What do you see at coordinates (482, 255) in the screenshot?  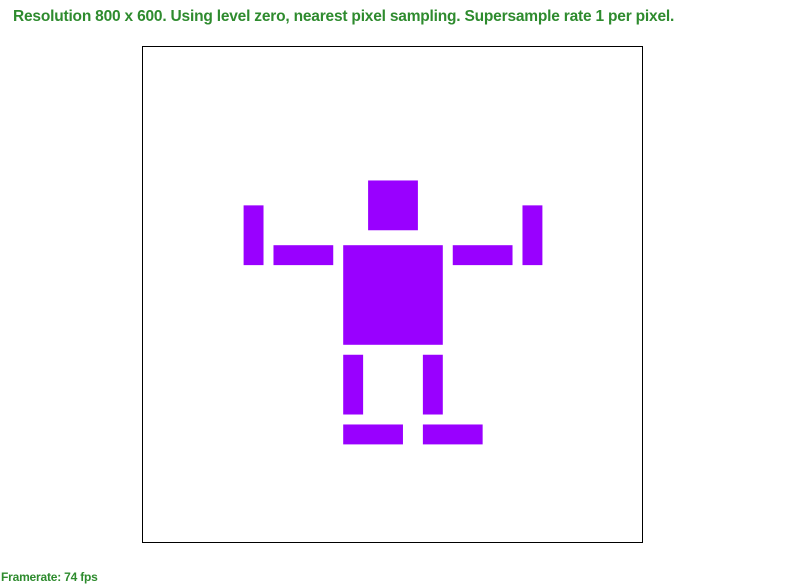 I see `right-upper-arm-block` at bounding box center [482, 255].